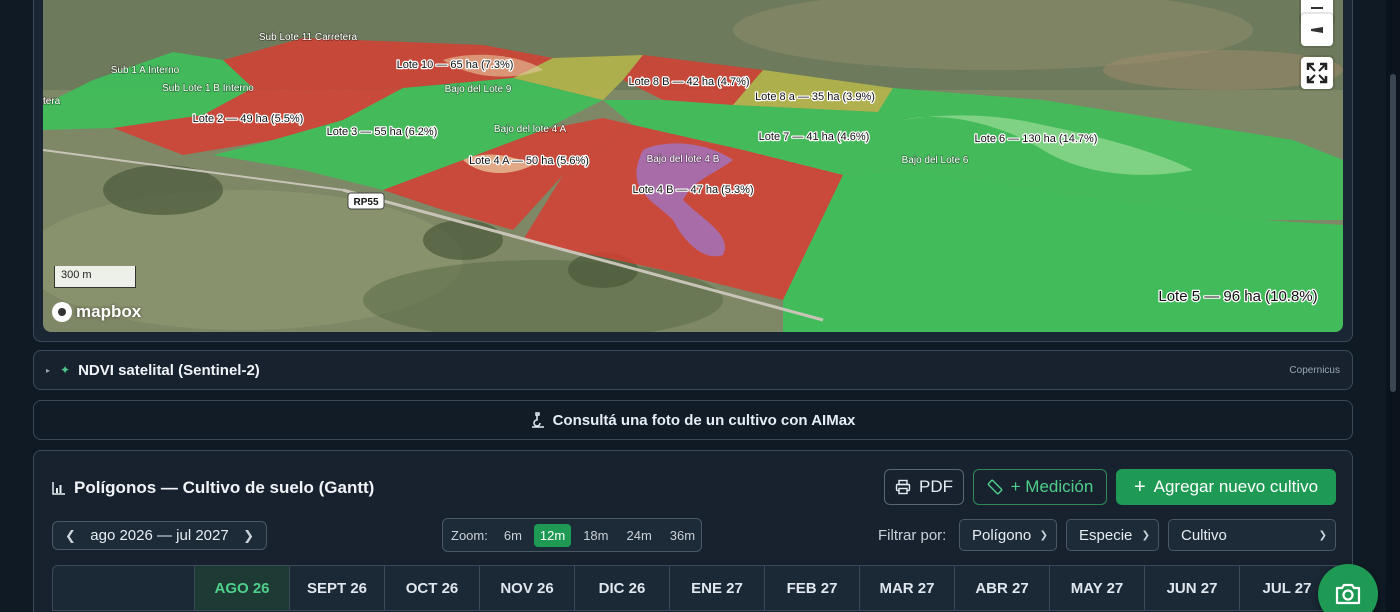 The width and height of the screenshot is (1400, 612). Describe the element at coordinates (1052, 486) in the screenshot. I see `medicion-label: + Medición` at that location.